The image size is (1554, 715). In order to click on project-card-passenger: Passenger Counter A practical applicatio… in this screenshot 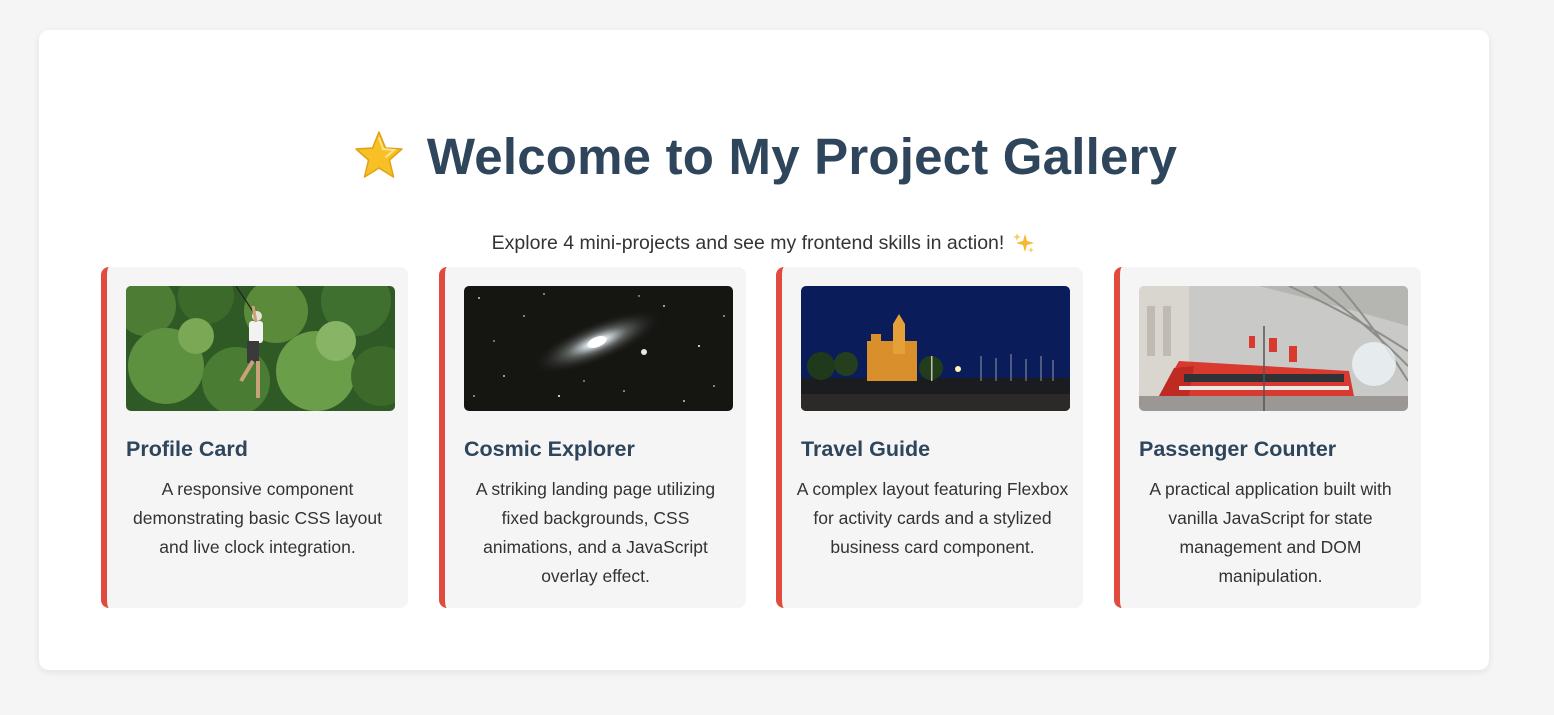, I will do `click(1267, 437)`.